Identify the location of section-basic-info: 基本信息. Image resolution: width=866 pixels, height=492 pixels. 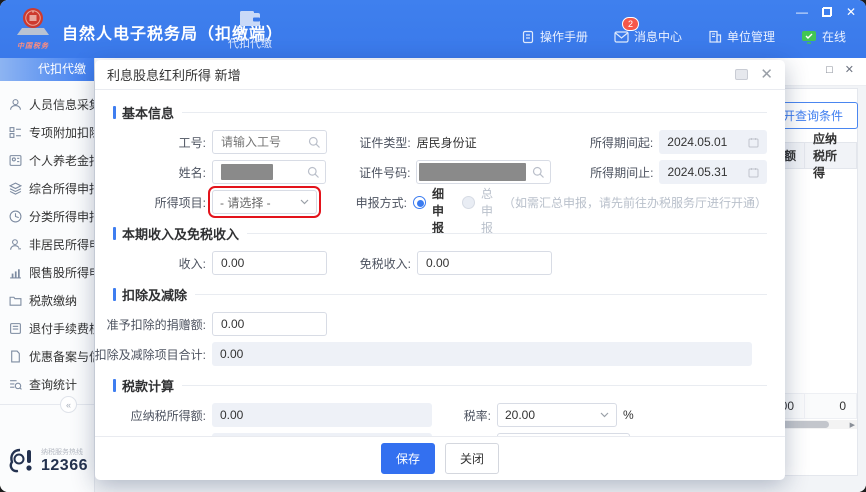
(440, 112).